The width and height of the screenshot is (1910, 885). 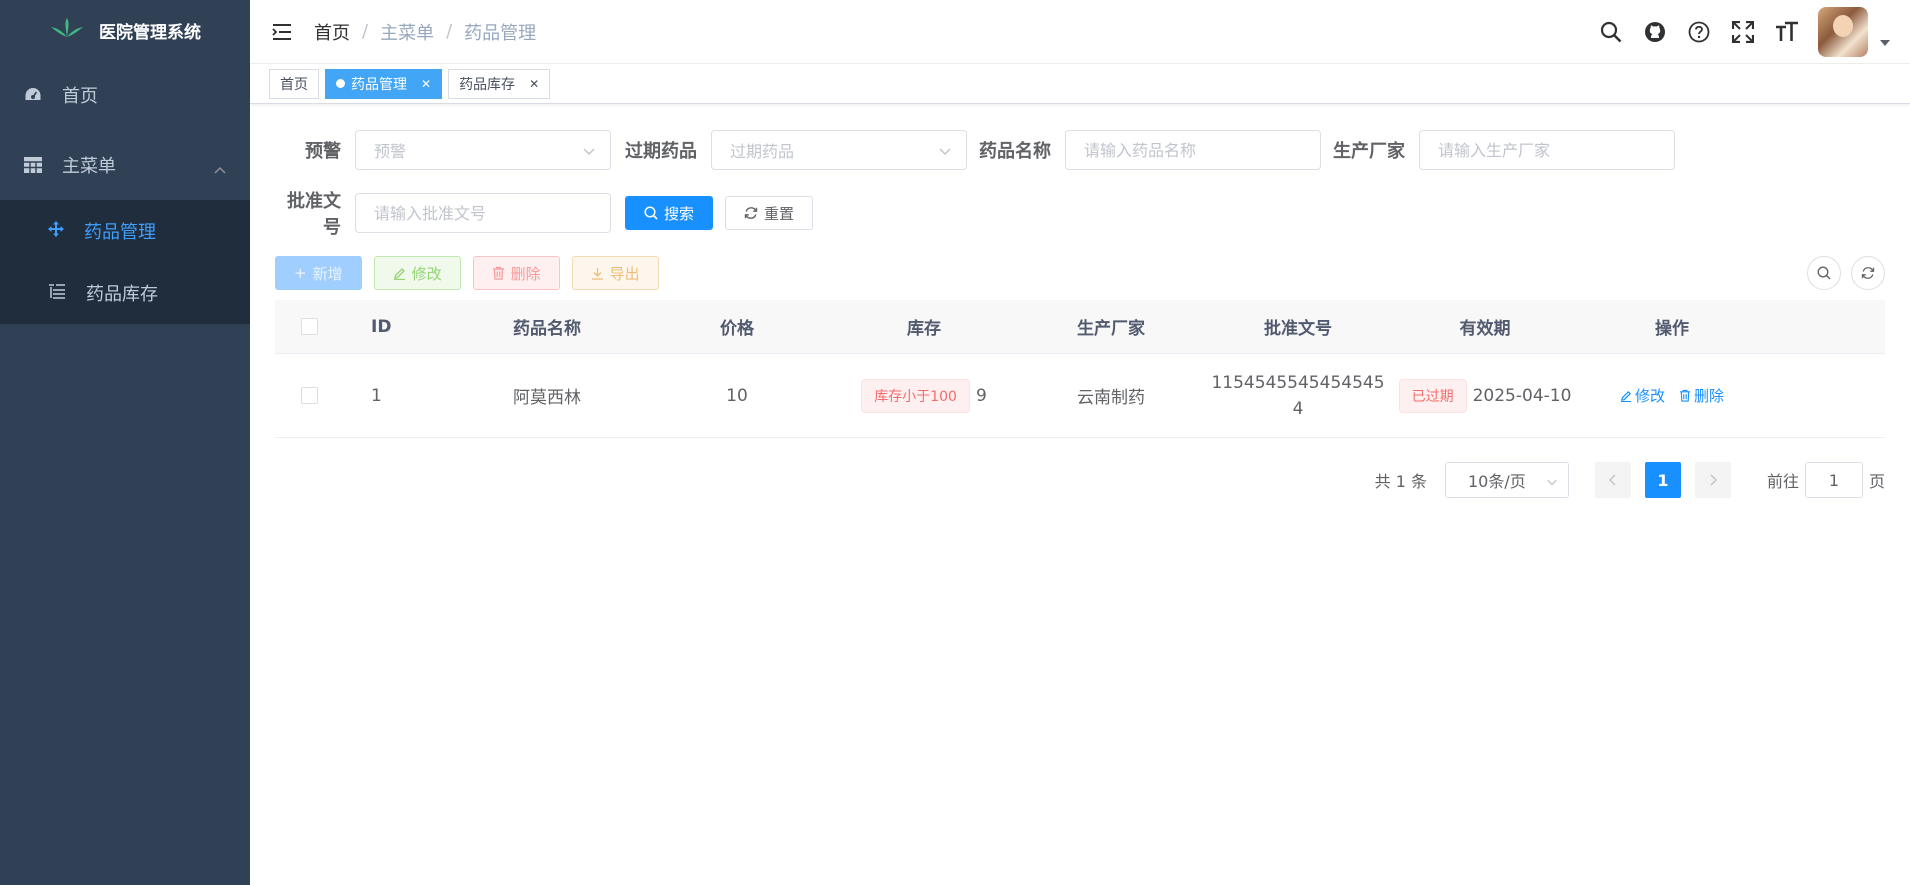 I want to click on sidebar-item-home: 首页, so click(x=125, y=95).